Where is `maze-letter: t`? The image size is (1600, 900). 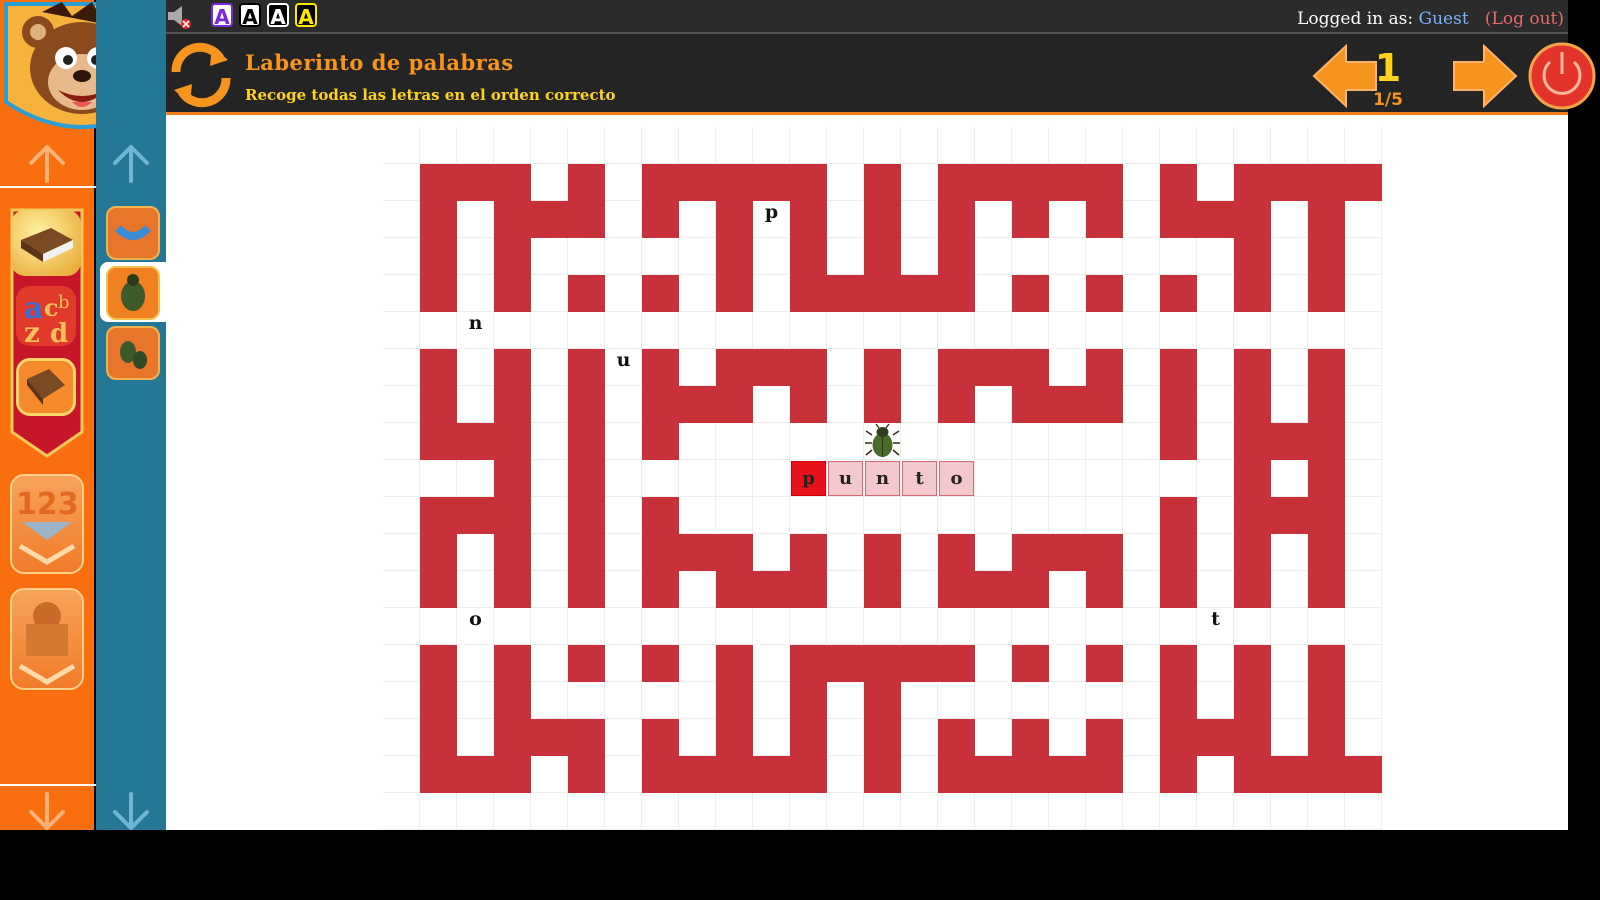 maze-letter: t is located at coordinates (1215, 626).